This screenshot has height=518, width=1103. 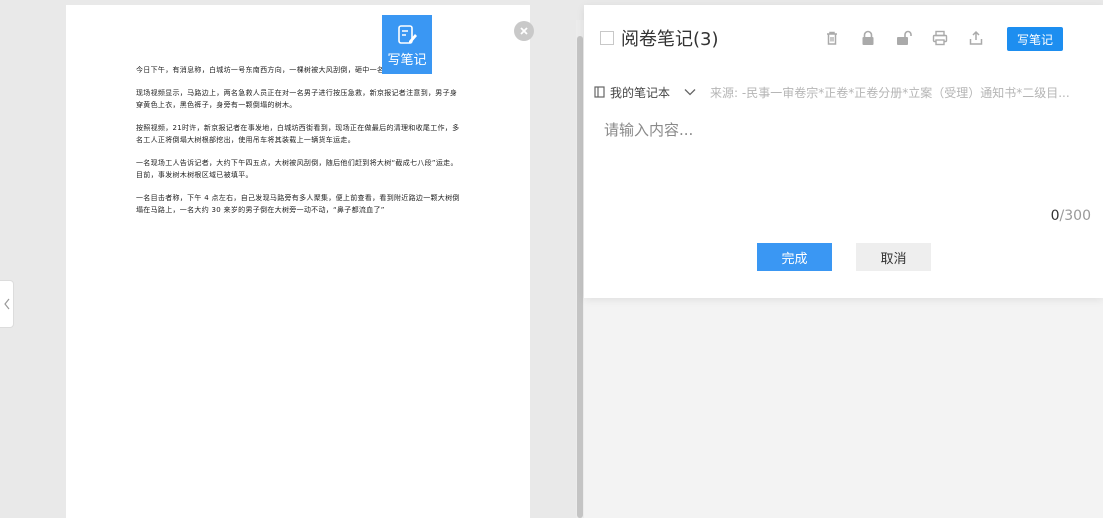 I want to click on notebook-selector: 我的笔记本, so click(x=640, y=92).